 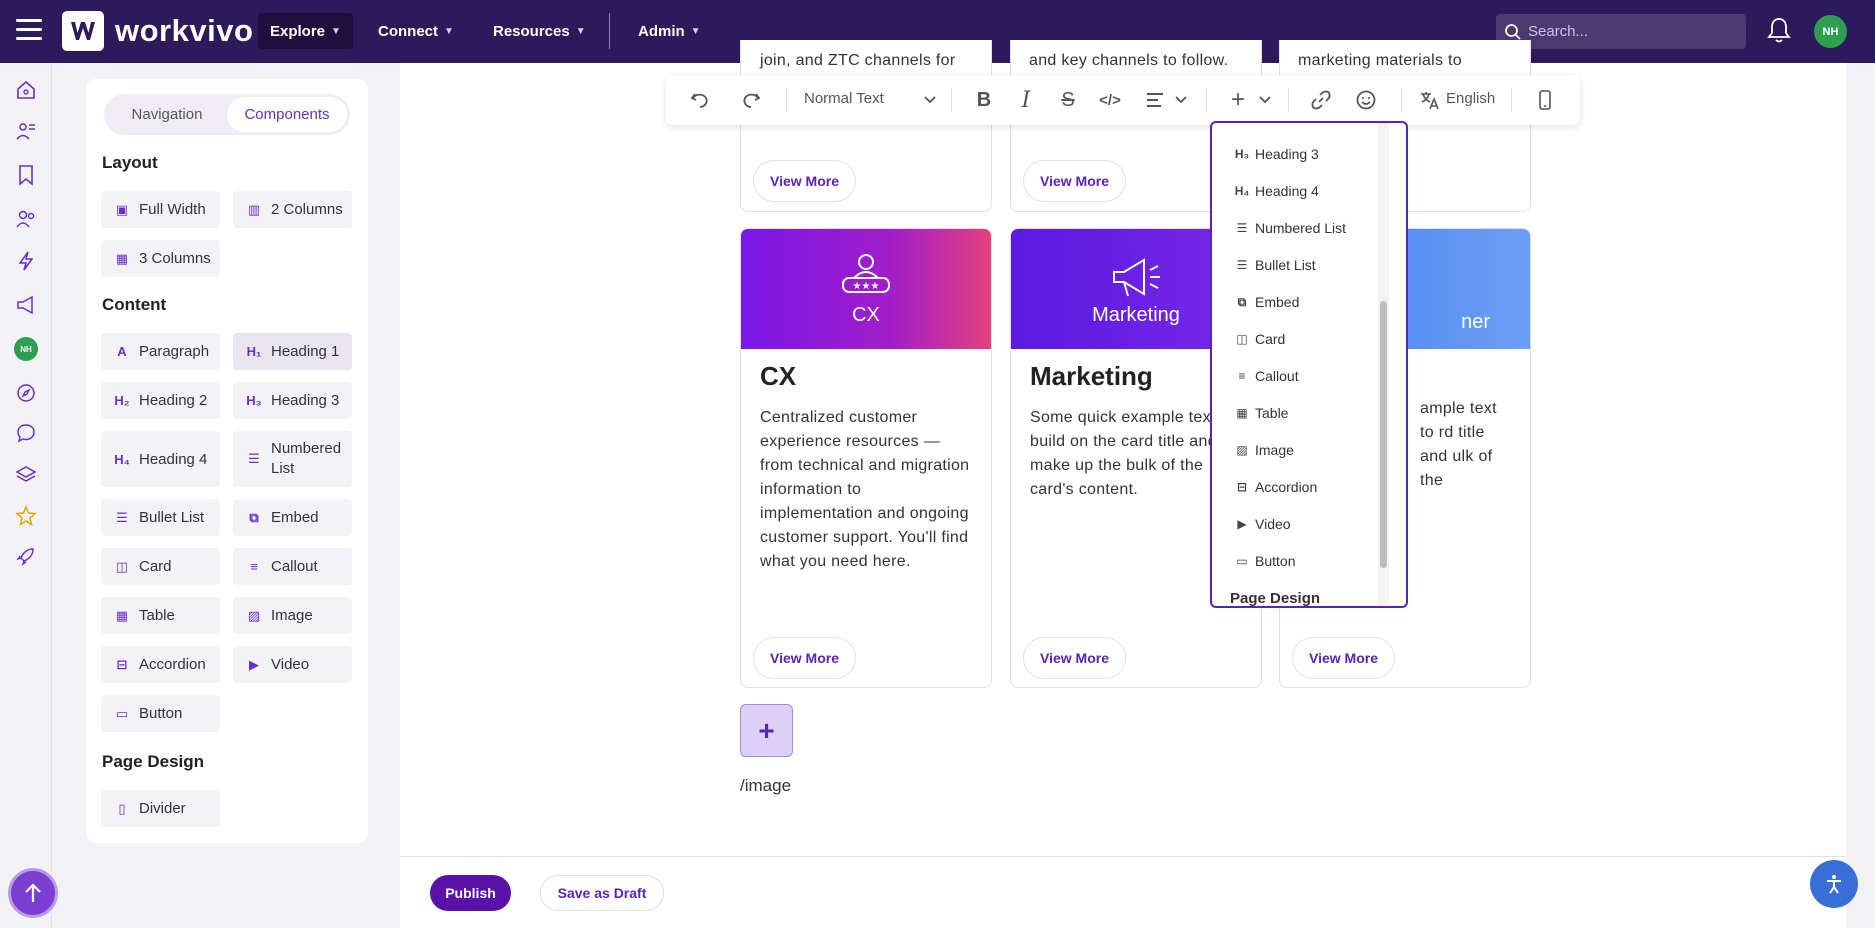 What do you see at coordinates (1545, 100) in the screenshot?
I see `mobile-preview-icon` at bounding box center [1545, 100].